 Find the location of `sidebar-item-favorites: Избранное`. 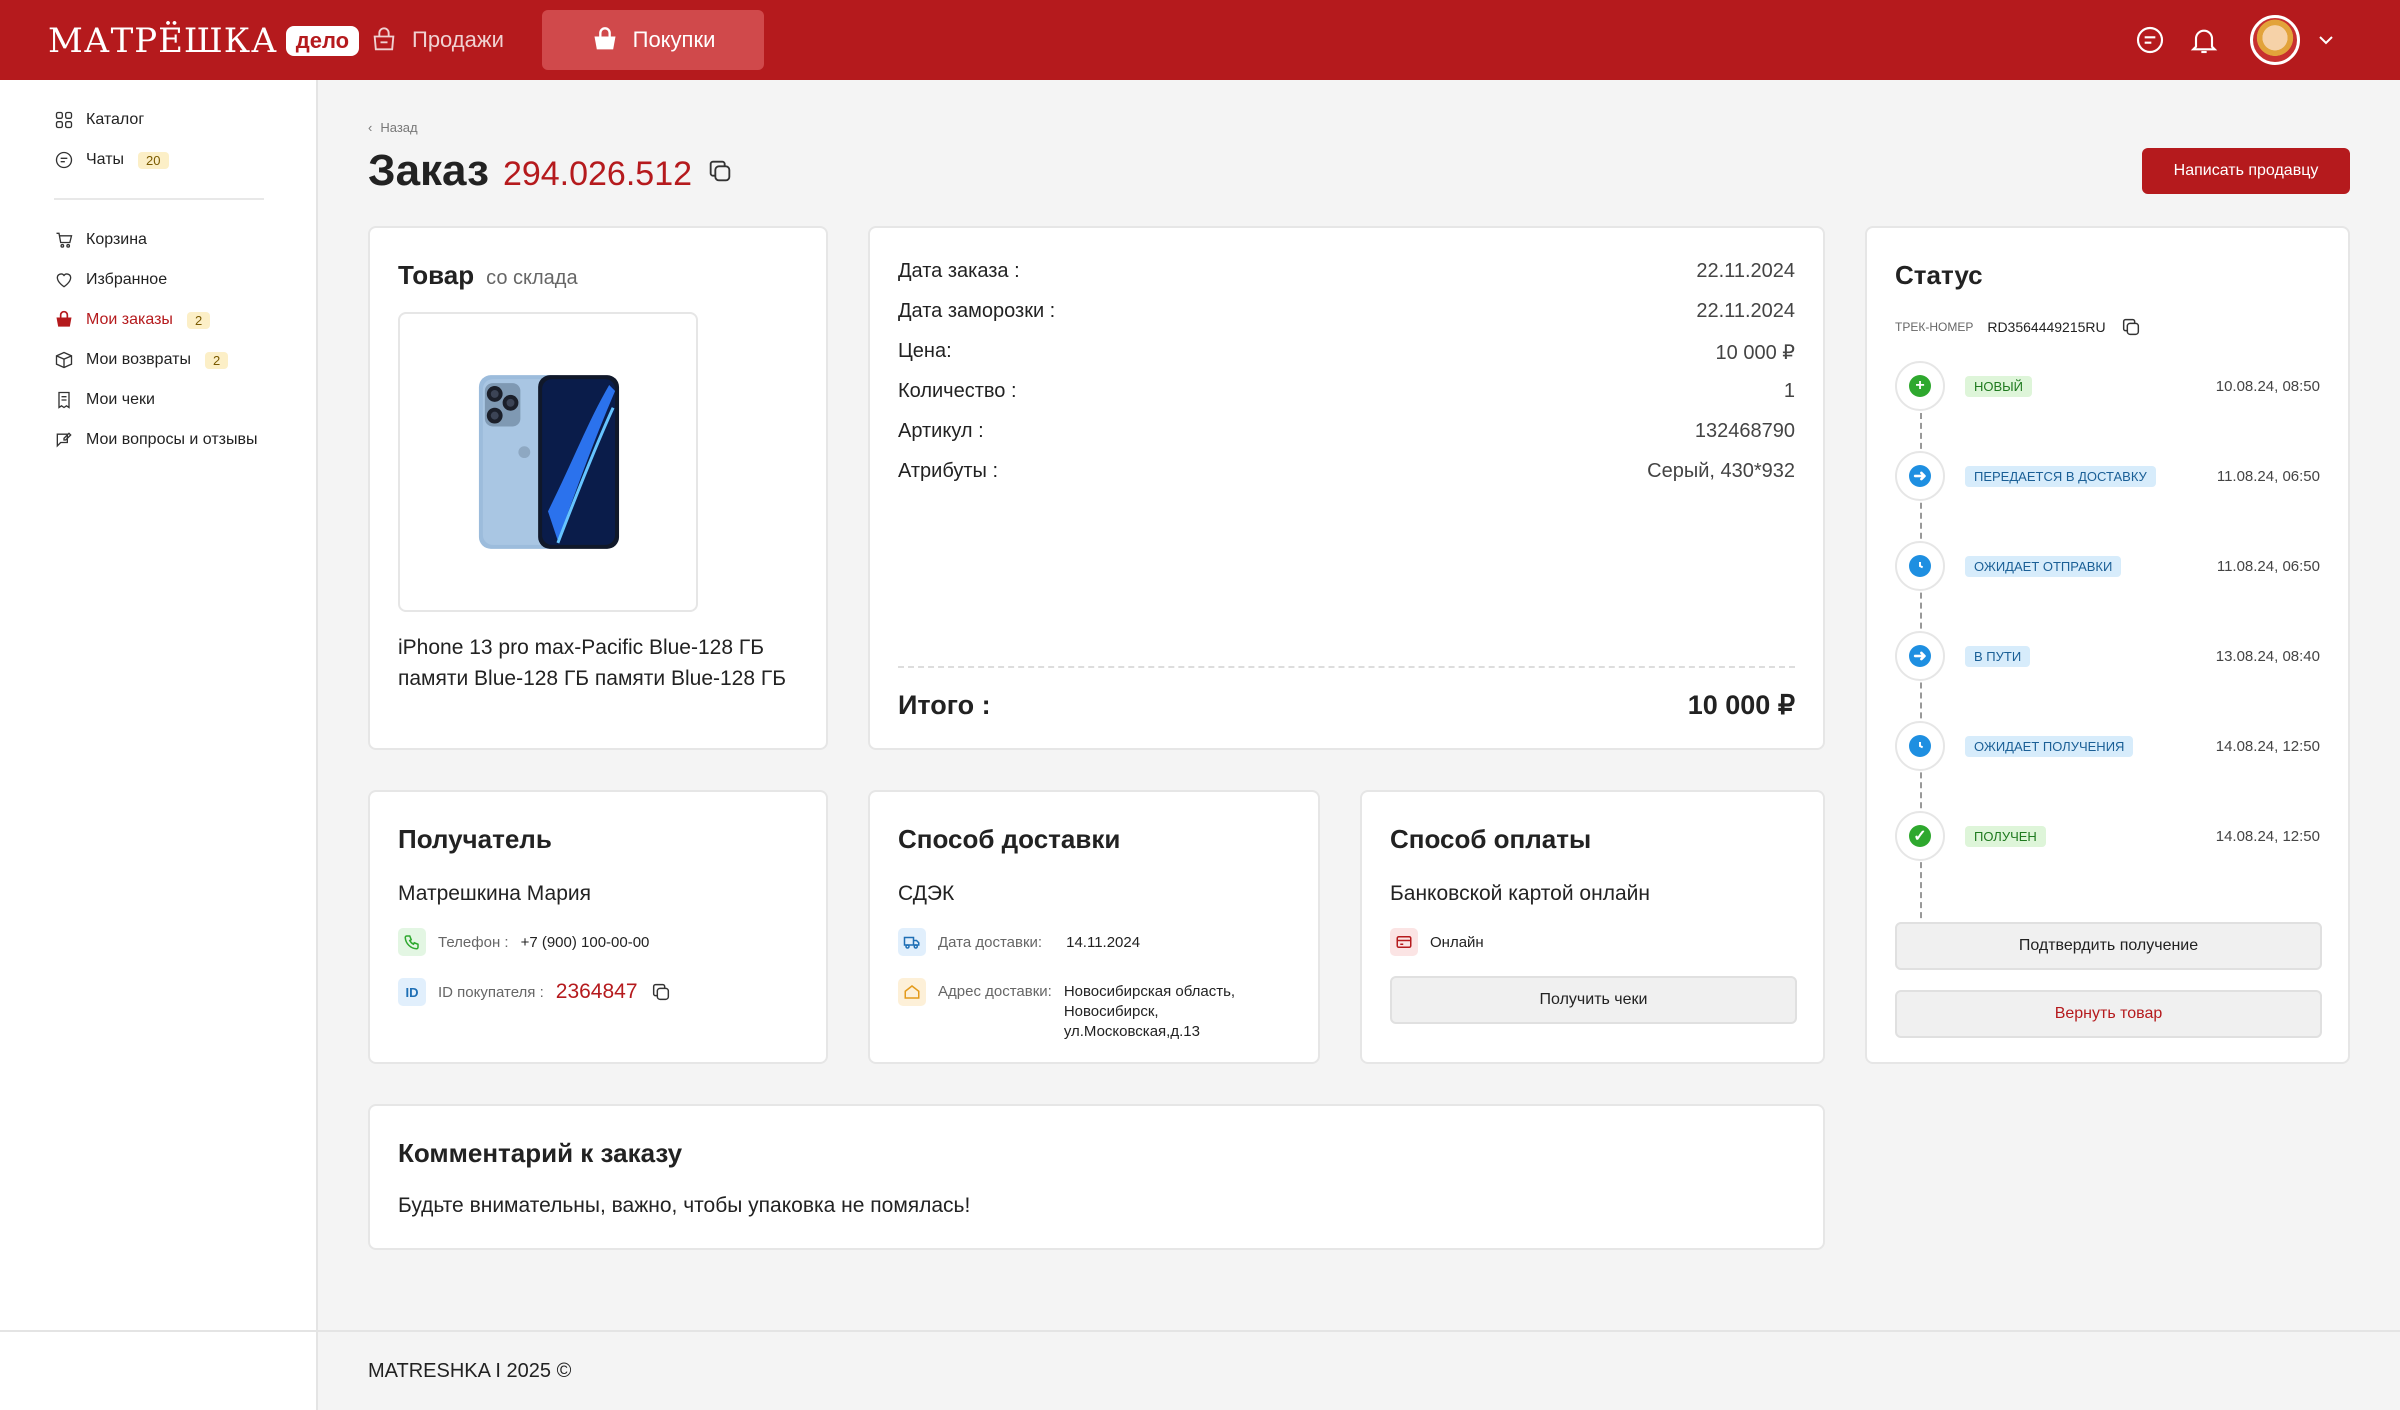

sidebar-item-favorites: Избранное is located at coordinates (110, 280).